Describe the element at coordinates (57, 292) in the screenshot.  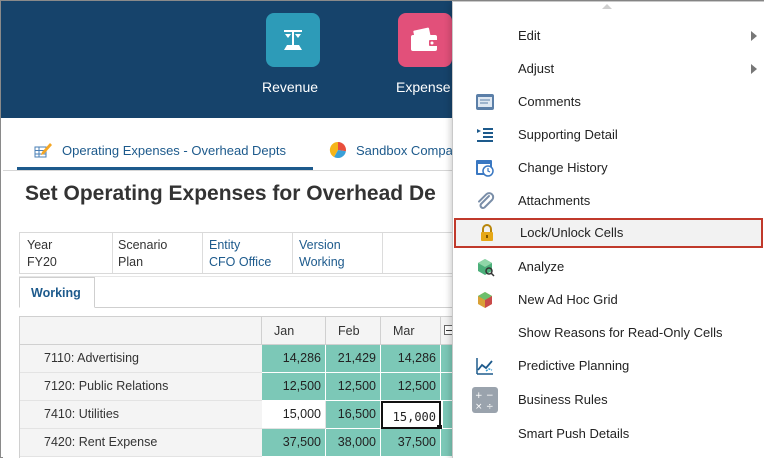
I see `tab-working: Working` at that location.